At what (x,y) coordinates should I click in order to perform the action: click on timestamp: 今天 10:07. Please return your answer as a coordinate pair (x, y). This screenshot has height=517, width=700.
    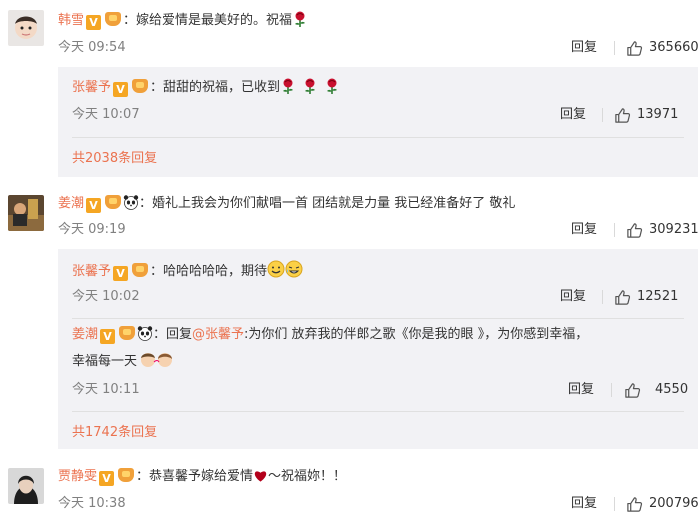
    Looking at the image, I should click on (106, 114).